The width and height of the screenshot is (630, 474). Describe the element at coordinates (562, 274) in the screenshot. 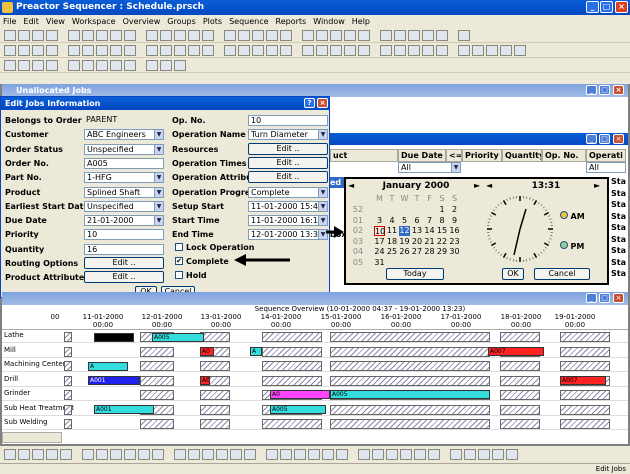

I see `calendar-cancel-button: Cancel` at that location.